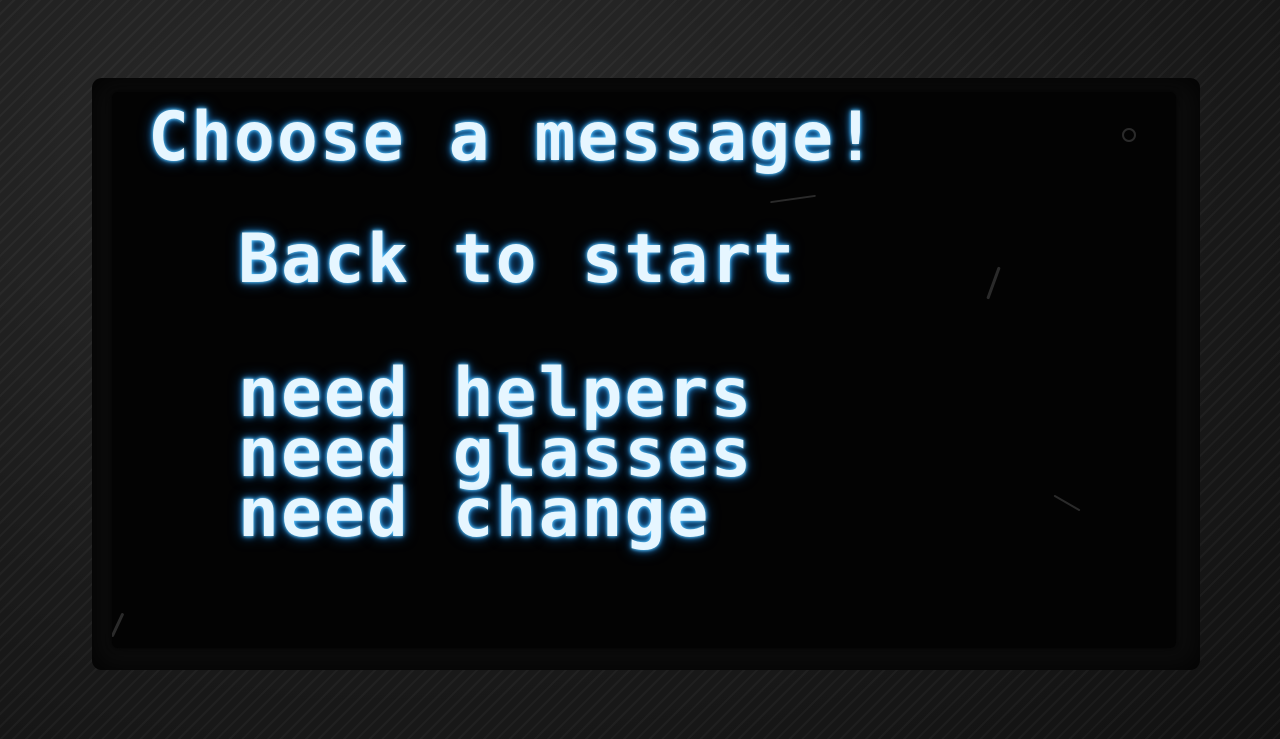  Describe the element at coordinates (474, 513) in the screenshot. I see `menu-item-need-change: need change` at that location.